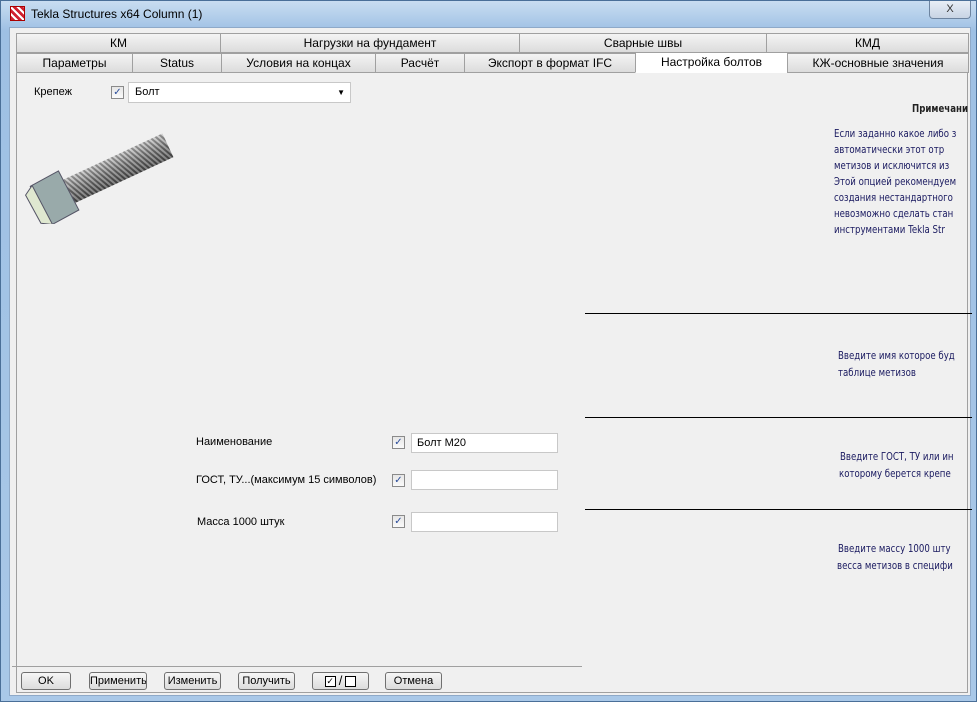  What do you see at coordinates (147, 92) in the screenshot?
I see `fastener-value: Болт` at bounding box center [147, 92].